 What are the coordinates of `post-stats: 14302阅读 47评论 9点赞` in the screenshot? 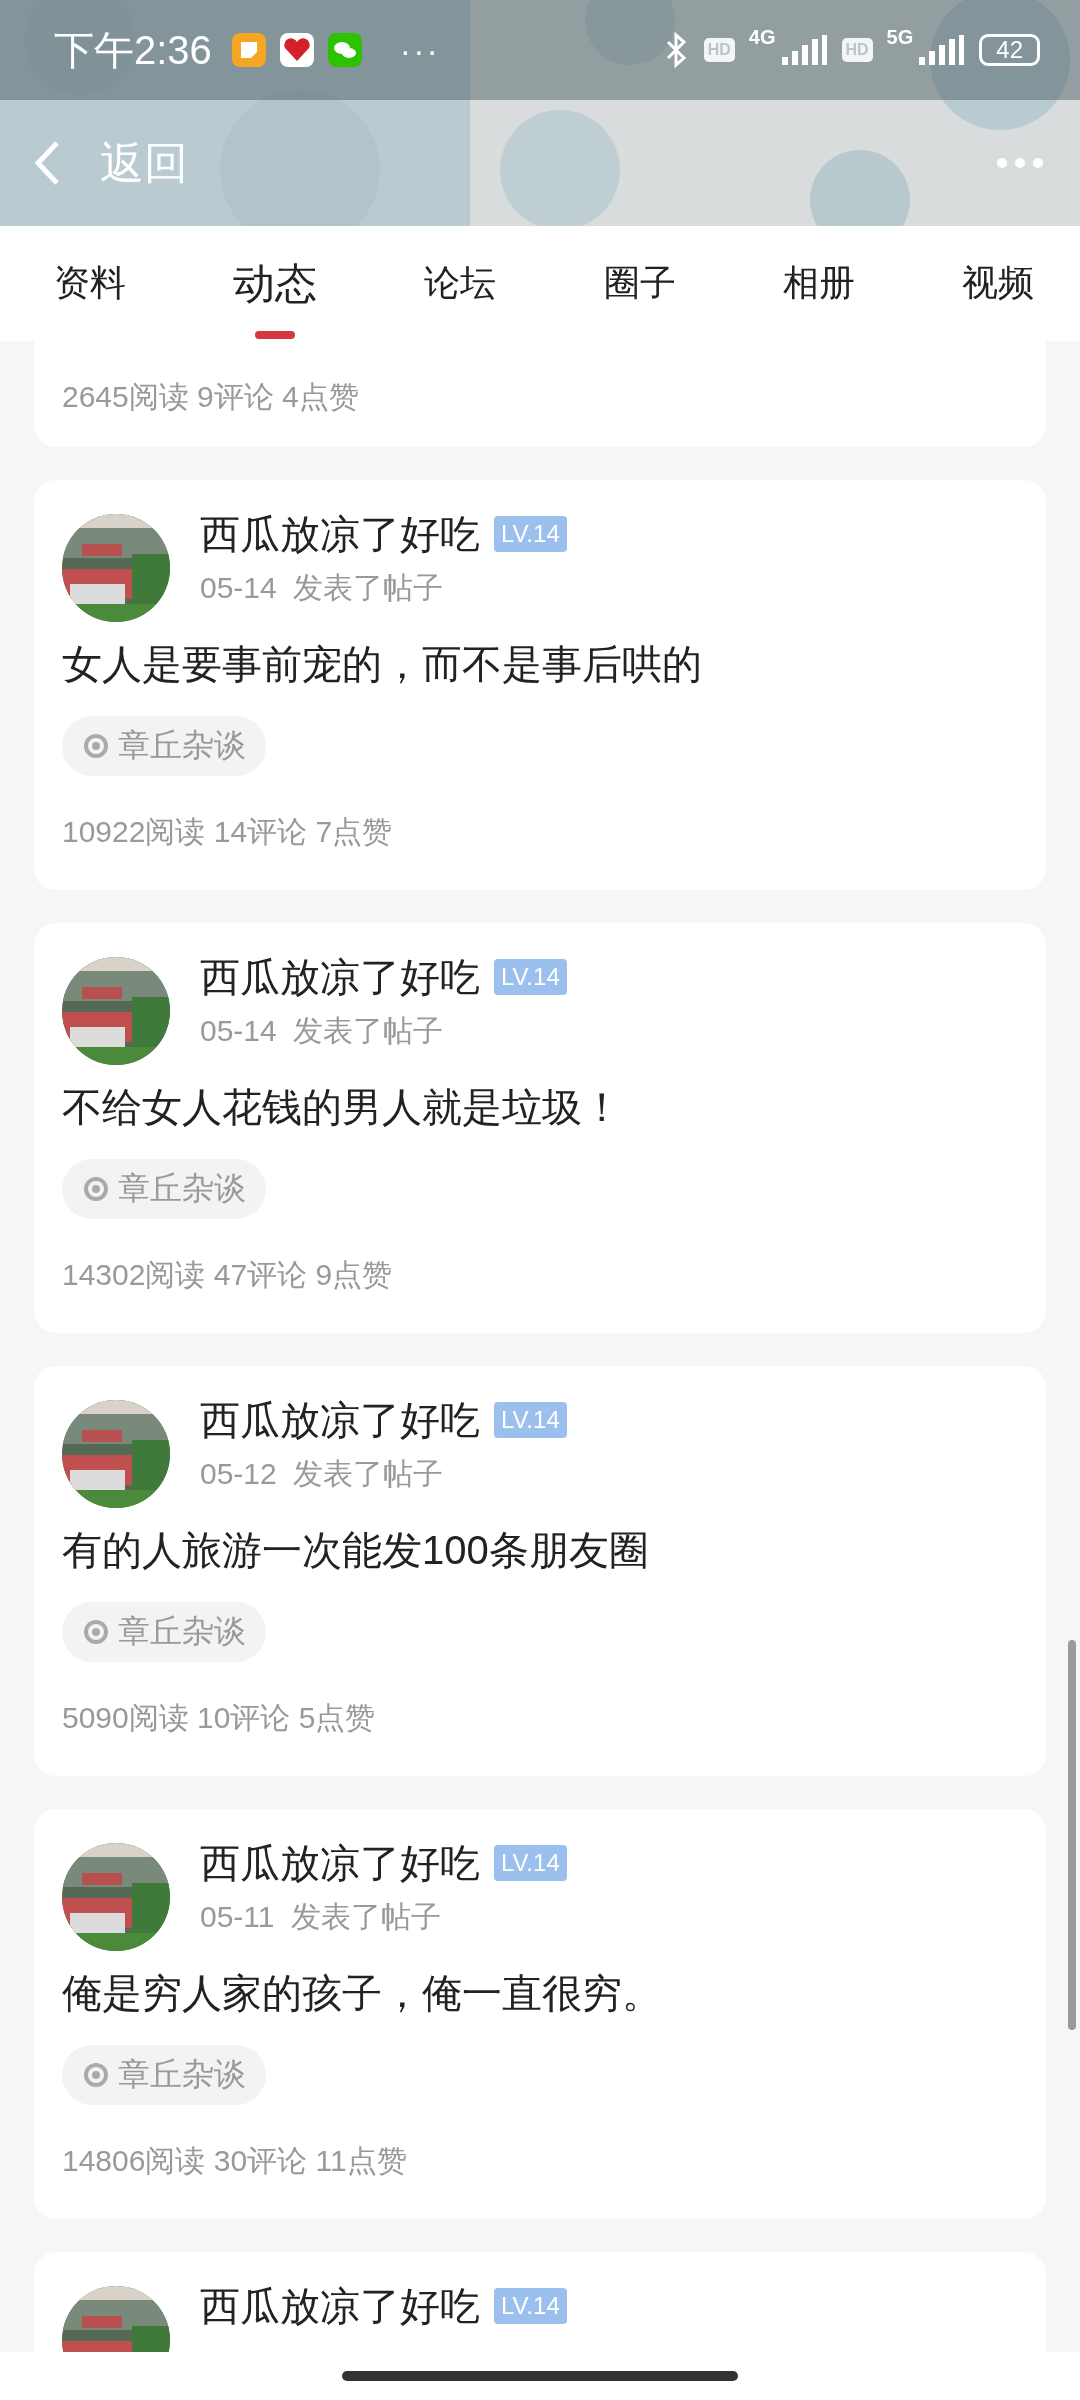 It's located at (228, 1275).